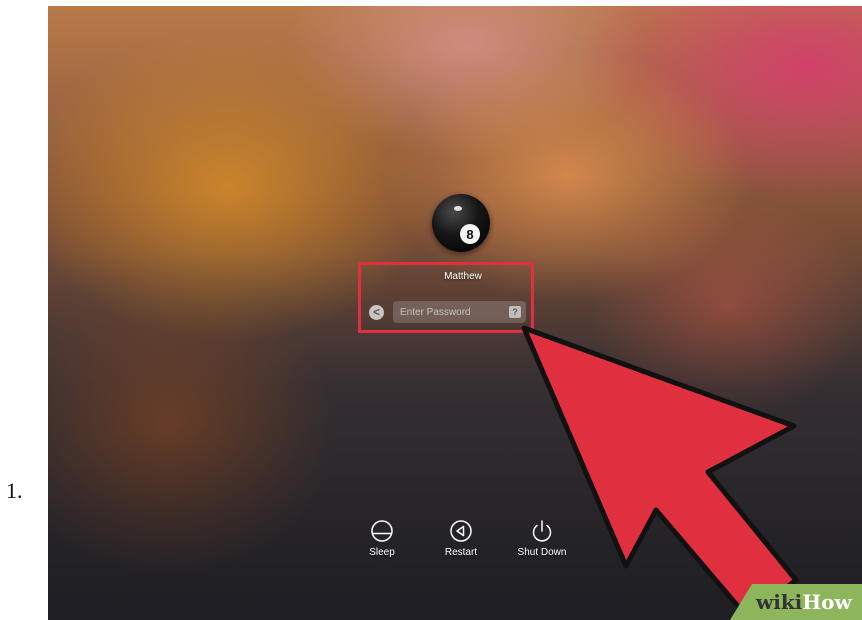  Describe the element at coordinates (796, 602) in the screenshot. I see `wikihow-watermark: wikiHow` at that location.